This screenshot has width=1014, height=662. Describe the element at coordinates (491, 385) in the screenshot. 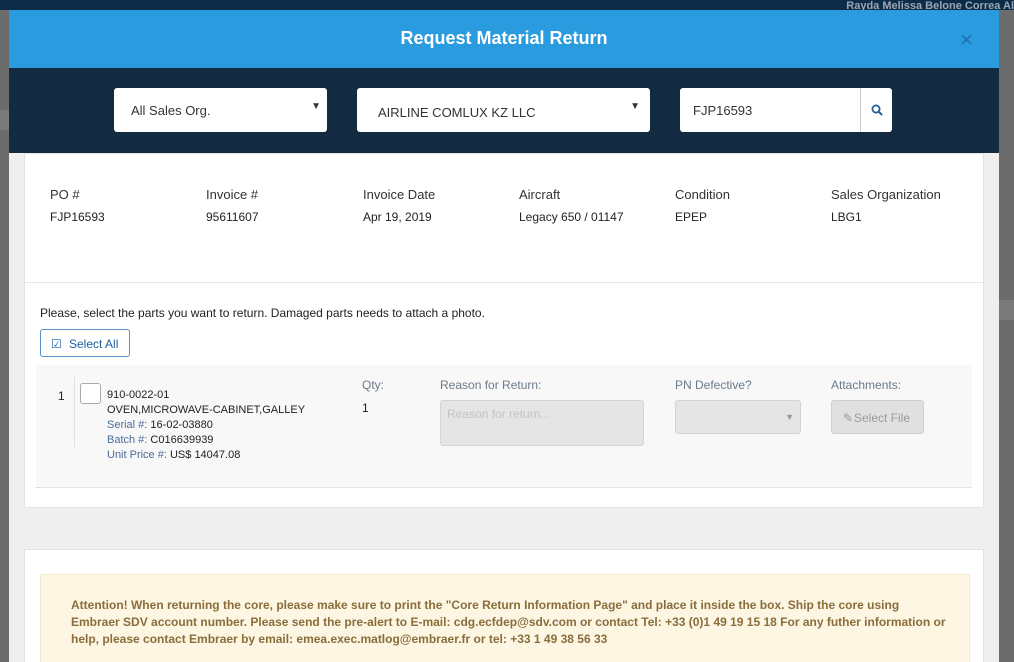

I see `reason-header: Reason for Return:` at that location.